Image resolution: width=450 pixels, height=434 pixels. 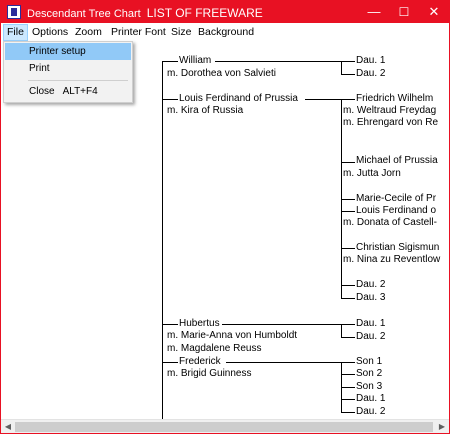 I want to click on menu-zoom: Zoom, so click(x=88, y=32).